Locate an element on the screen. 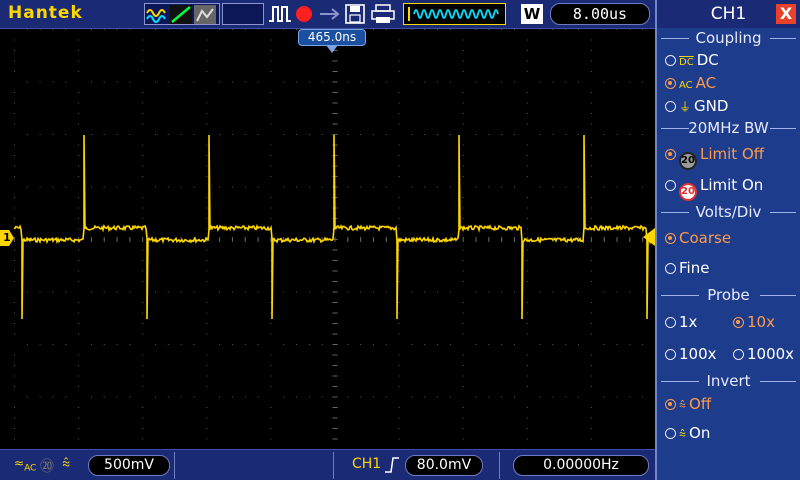 The height and width of the screenshot is (480, 800). option-label: GND is located at coordinates (711, 106).